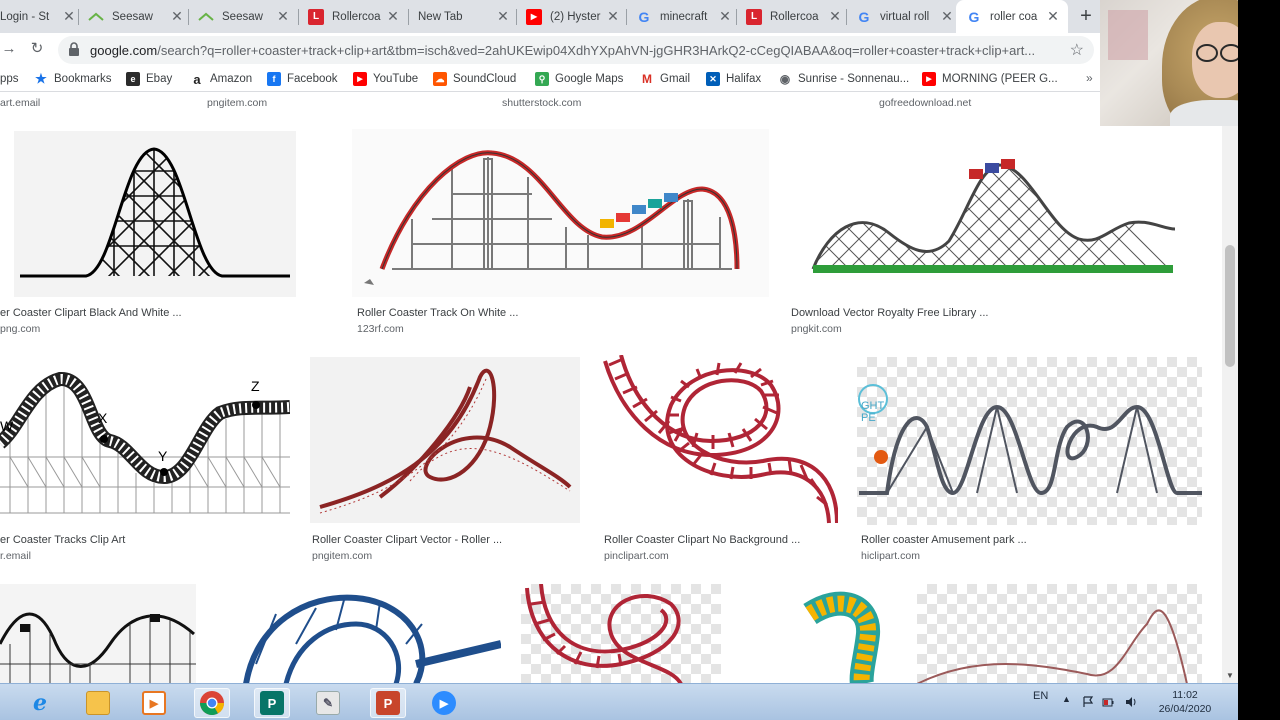 This screenshot has width=1280, height=720. I want to click on bookmark-star-icon: ☆, so click(1077, 50).